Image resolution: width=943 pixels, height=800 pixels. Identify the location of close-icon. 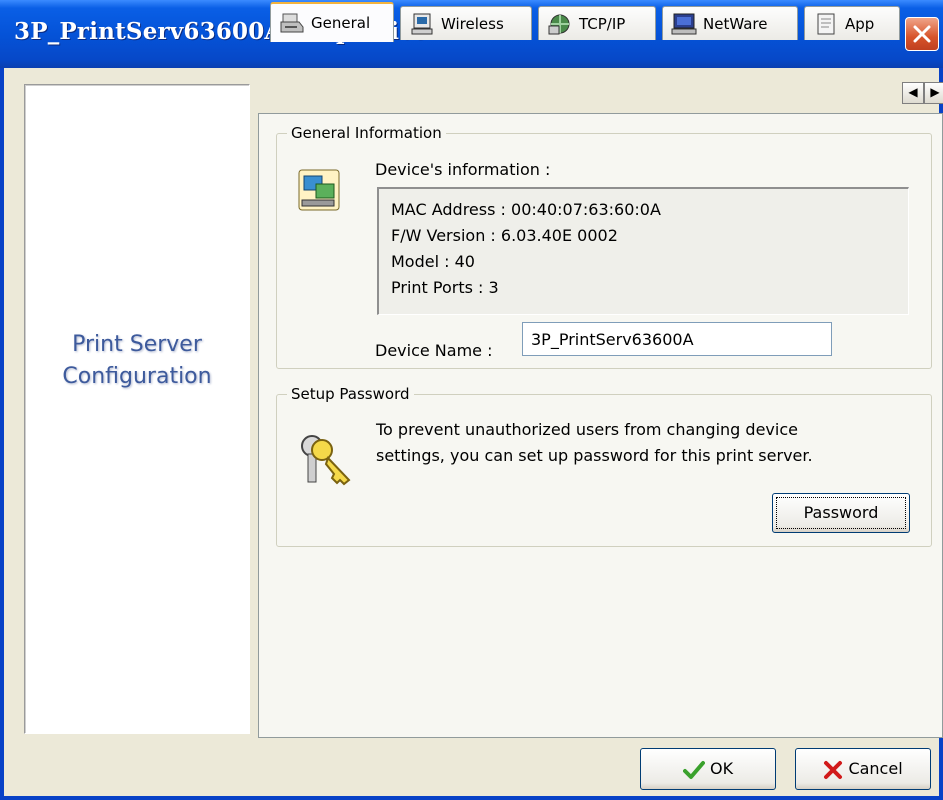
(922, 34).